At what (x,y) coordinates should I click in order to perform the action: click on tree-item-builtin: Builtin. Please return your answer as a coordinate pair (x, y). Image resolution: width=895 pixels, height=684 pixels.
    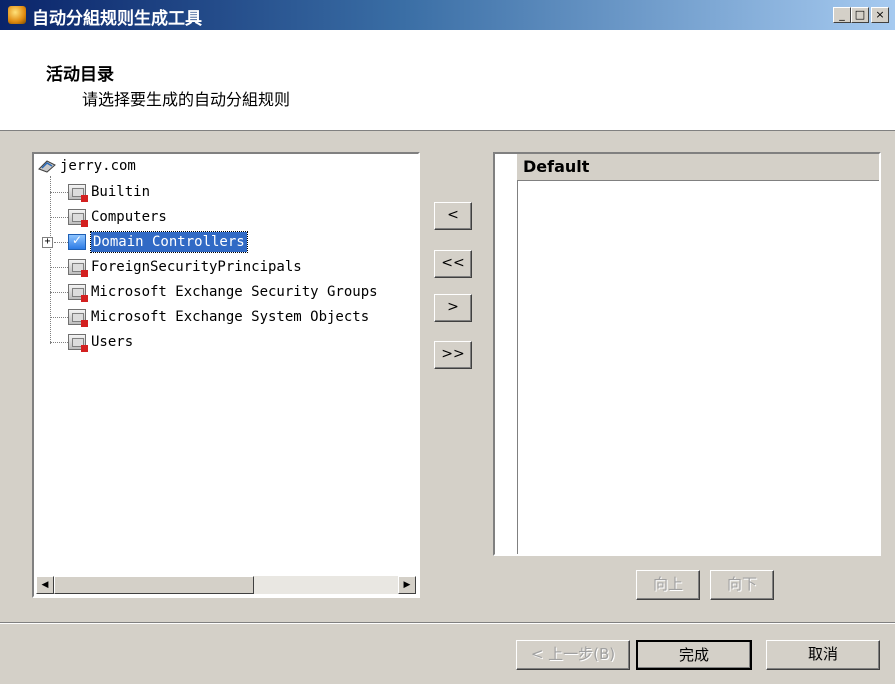
    Looking at the image, I should click on (120, 192).